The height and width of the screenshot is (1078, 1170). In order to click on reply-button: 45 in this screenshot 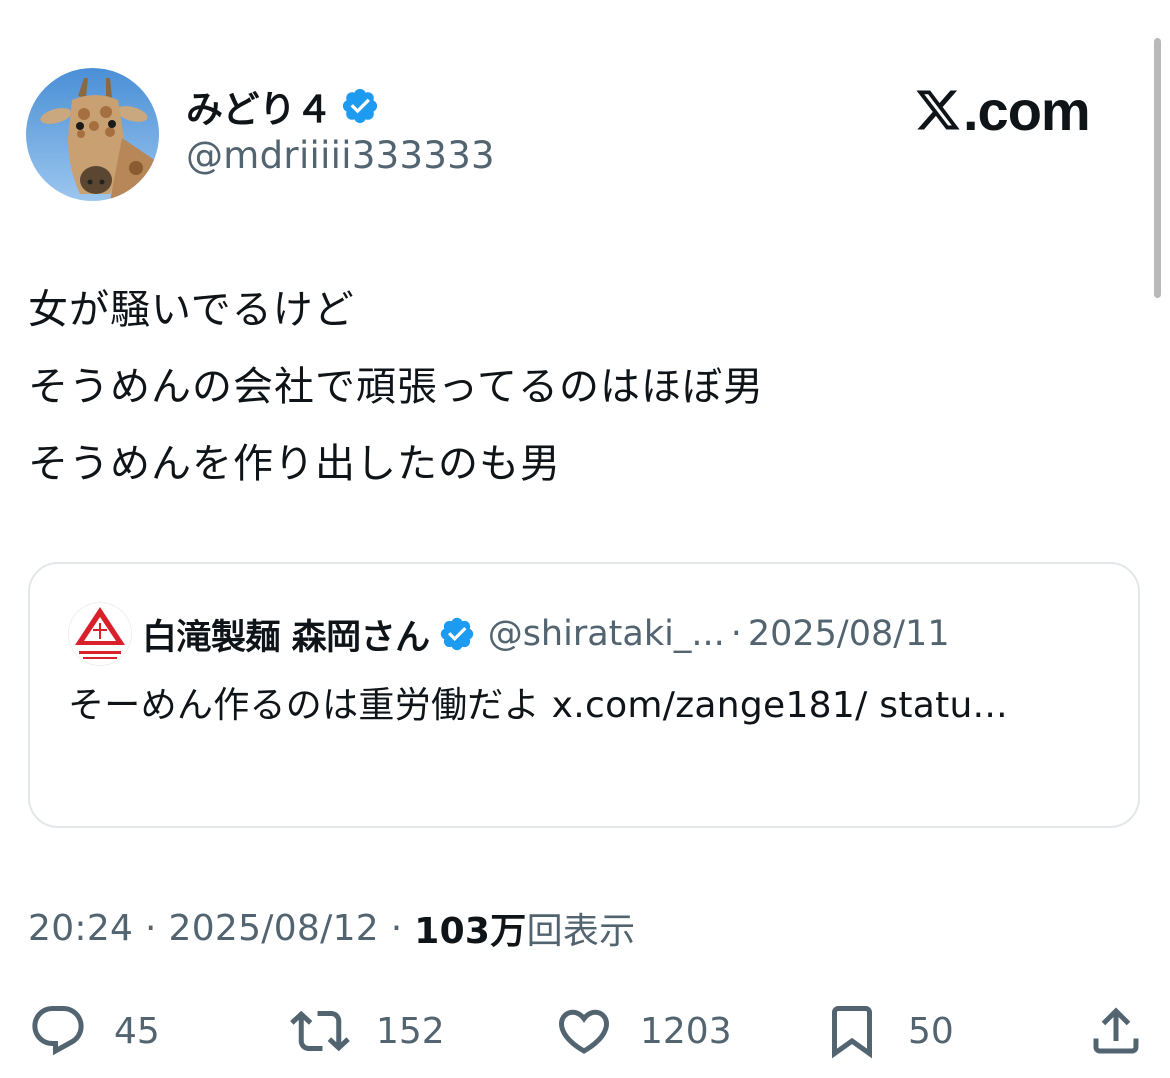, I will do `click(94, 1031)`.